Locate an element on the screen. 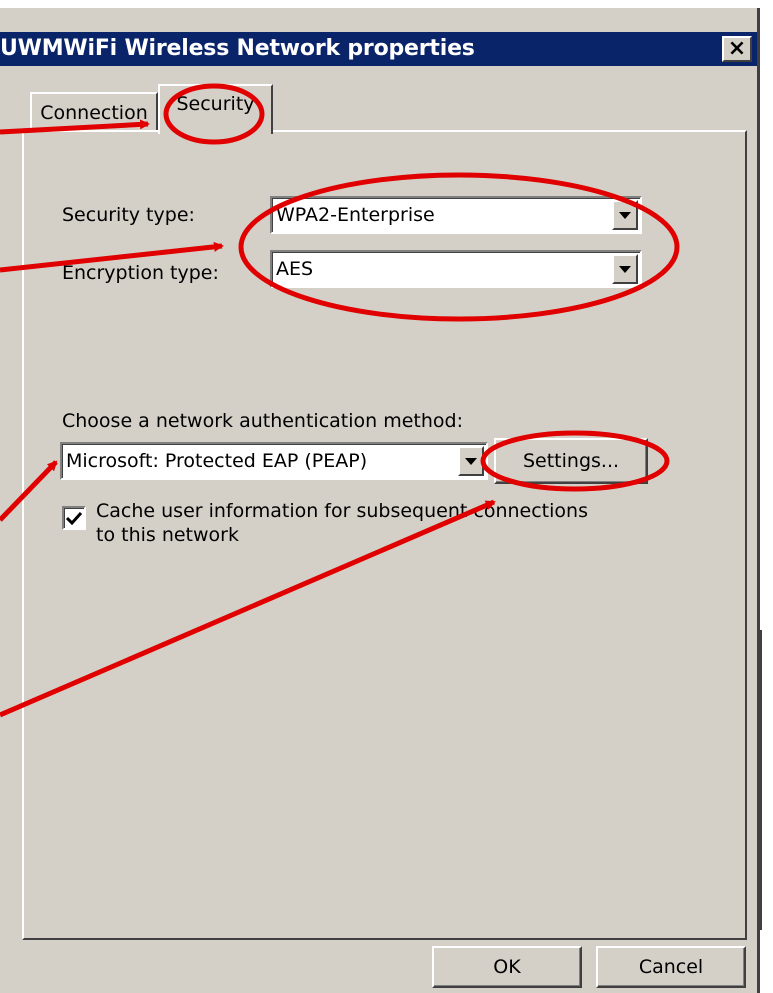 The width and height of the screenshot is (773, 993). cache-user-info-label-line2: to this network is located at coordinates (167, 535).